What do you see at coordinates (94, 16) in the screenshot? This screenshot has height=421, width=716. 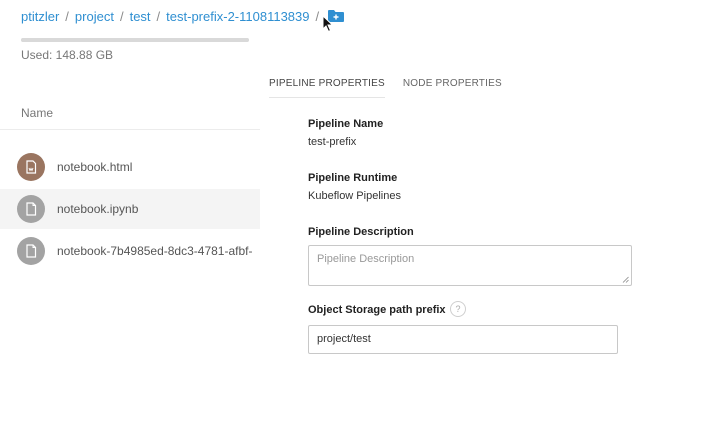 I see `breadcrumb-item-project: project` at bounding box center [94, 16].